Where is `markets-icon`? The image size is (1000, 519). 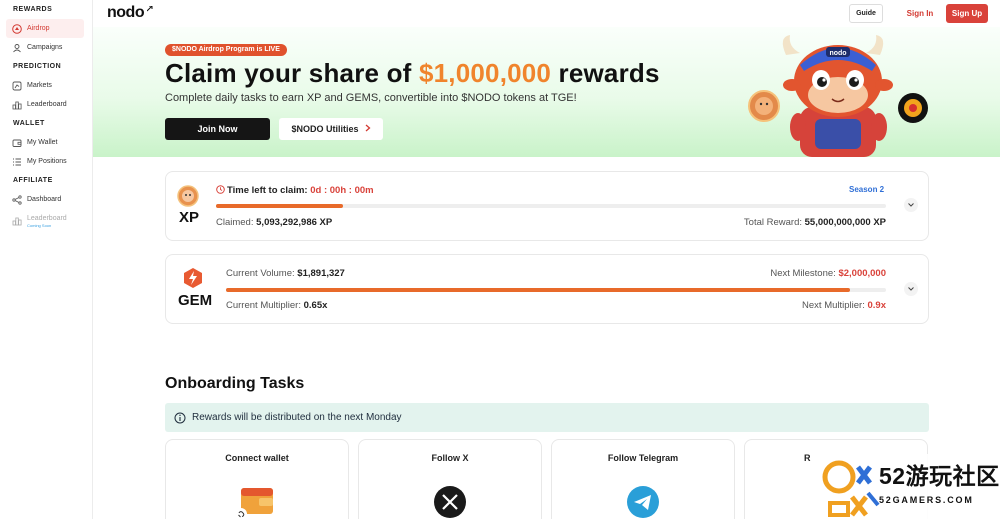
markets-icon is located at coordinates (17, 86).